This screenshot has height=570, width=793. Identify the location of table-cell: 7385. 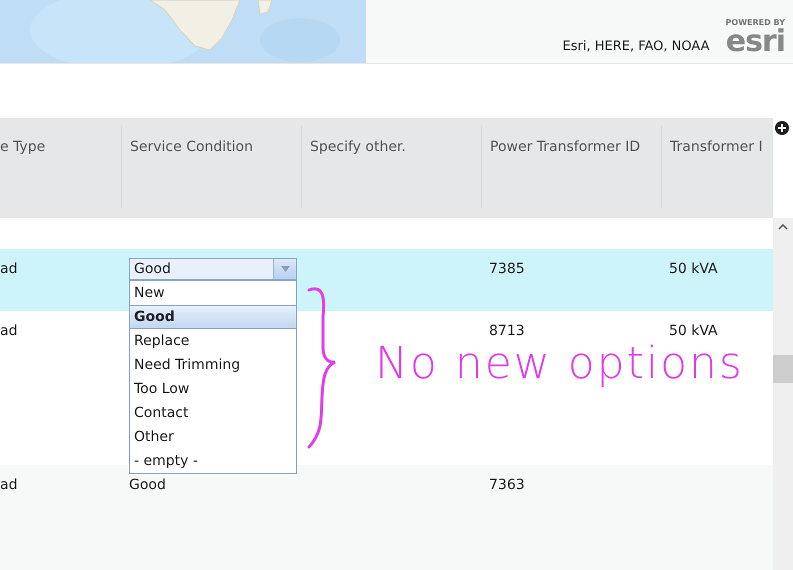
(507, 269).